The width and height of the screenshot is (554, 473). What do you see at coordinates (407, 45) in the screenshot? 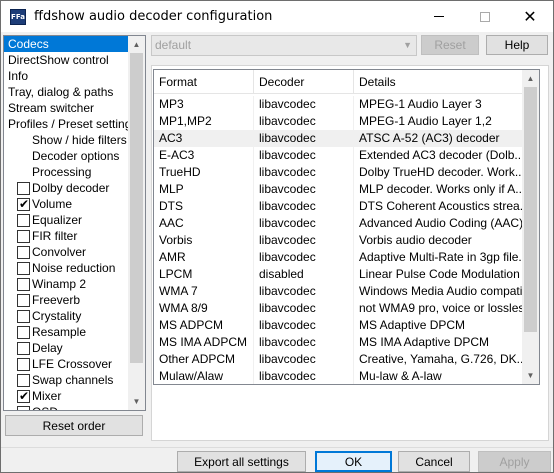
I see `chevron-down-icon: ▼` at bounding box center [407, 45].